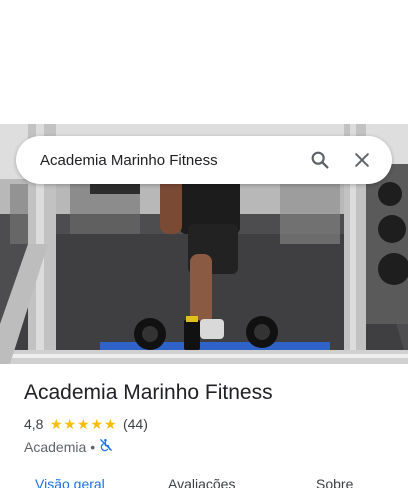 The width and height of the screenshot is (408, 488). What do you see at coordinates (334, 482) in the screenshot?
I see `tab-about: Sobre` at bounding box center [334, 482].